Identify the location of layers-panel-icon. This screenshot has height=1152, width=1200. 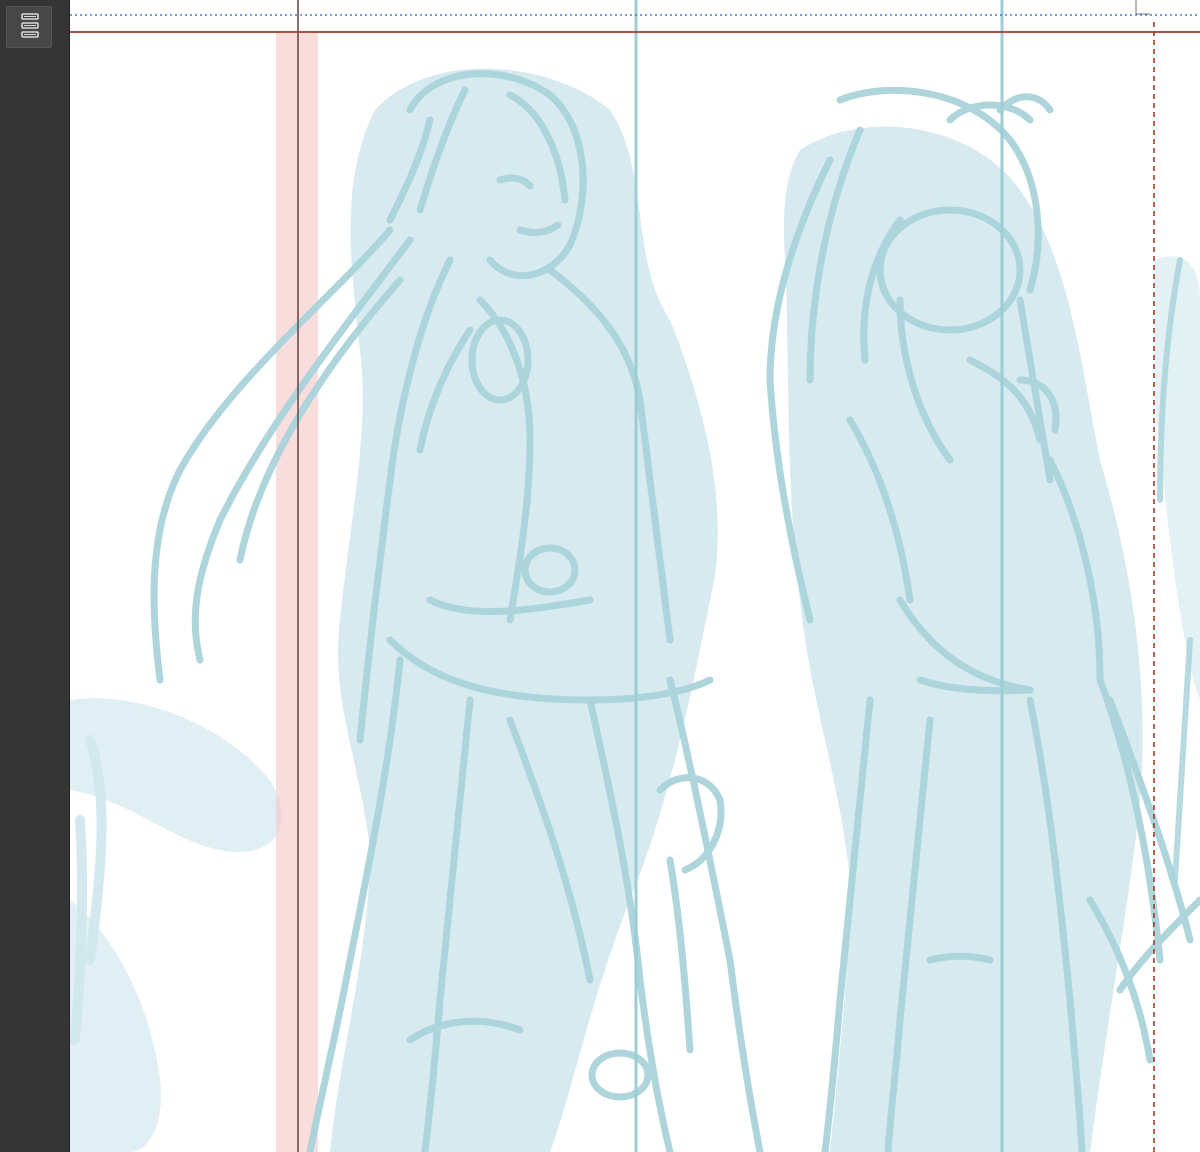
(30, 25).